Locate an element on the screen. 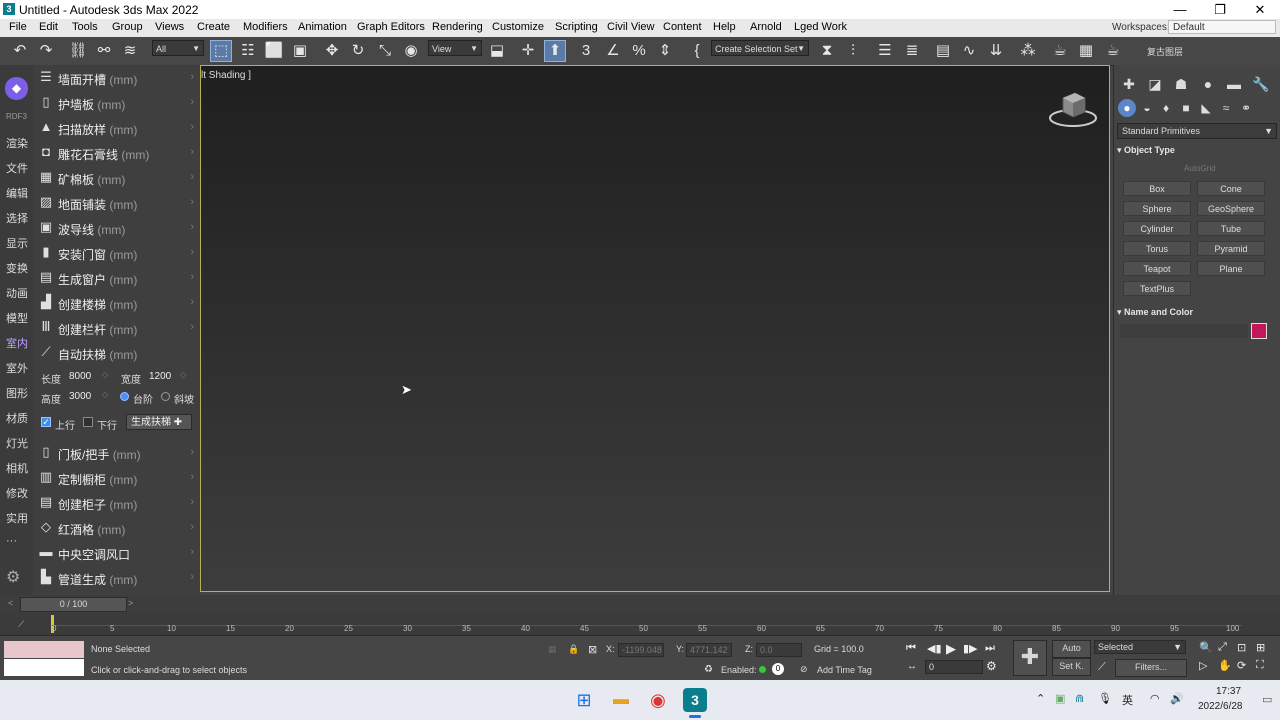 This screenshot has height=720, width=1280. scale-icon: ⤡ is located at coordinates (385, 51).